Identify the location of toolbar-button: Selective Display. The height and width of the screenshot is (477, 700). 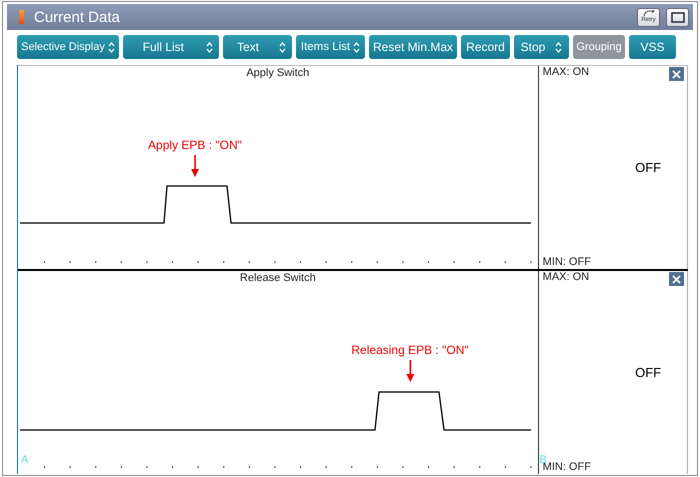
(68, 47).